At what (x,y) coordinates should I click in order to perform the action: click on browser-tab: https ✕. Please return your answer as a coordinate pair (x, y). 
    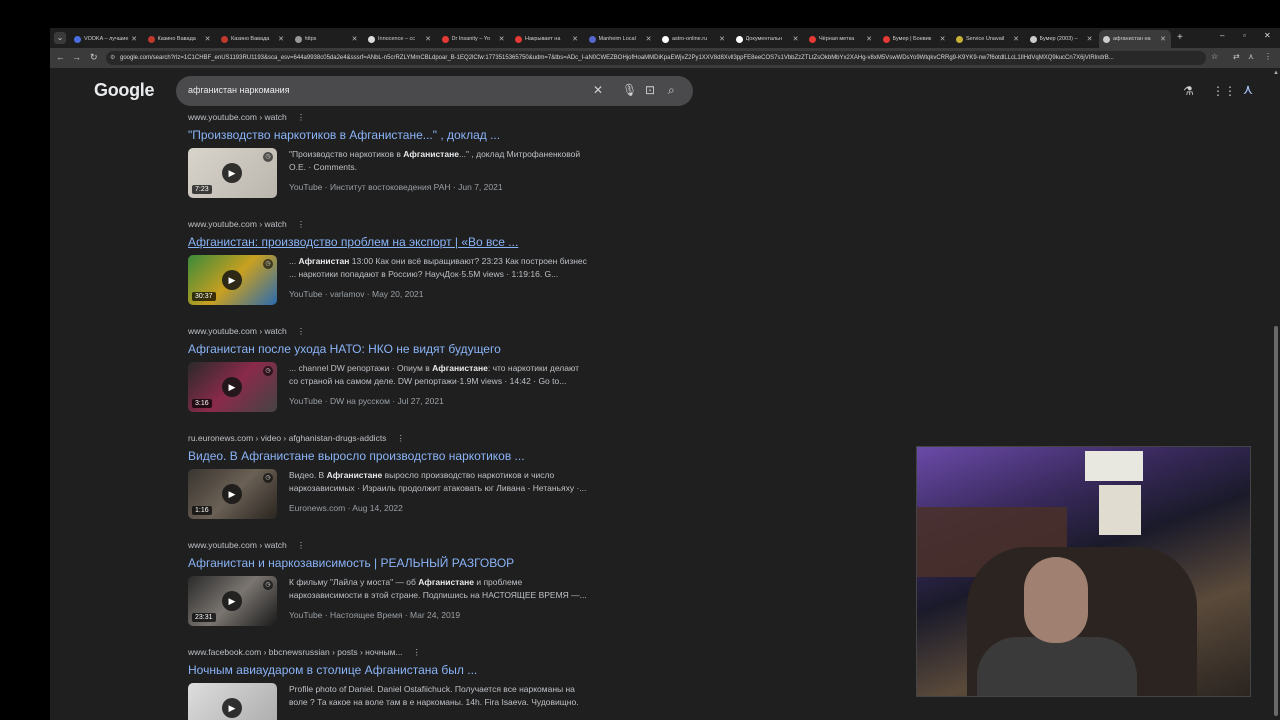
    Looking at the image, I should click on (327, 39).